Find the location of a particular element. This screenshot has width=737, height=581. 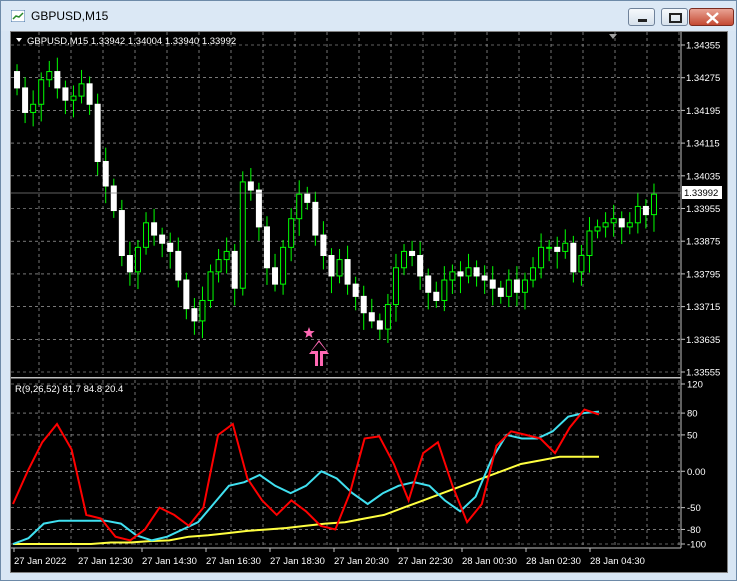

shift-marker-icon is located at coordinates (613, 36).